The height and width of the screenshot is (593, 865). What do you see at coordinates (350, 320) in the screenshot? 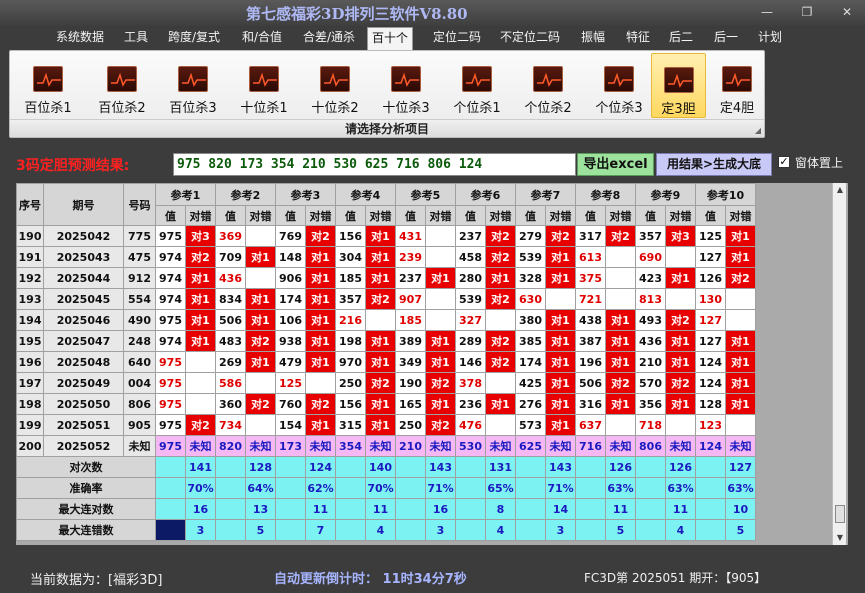
I see `ref-value-cell: 216` at bounding box center [350, 320].